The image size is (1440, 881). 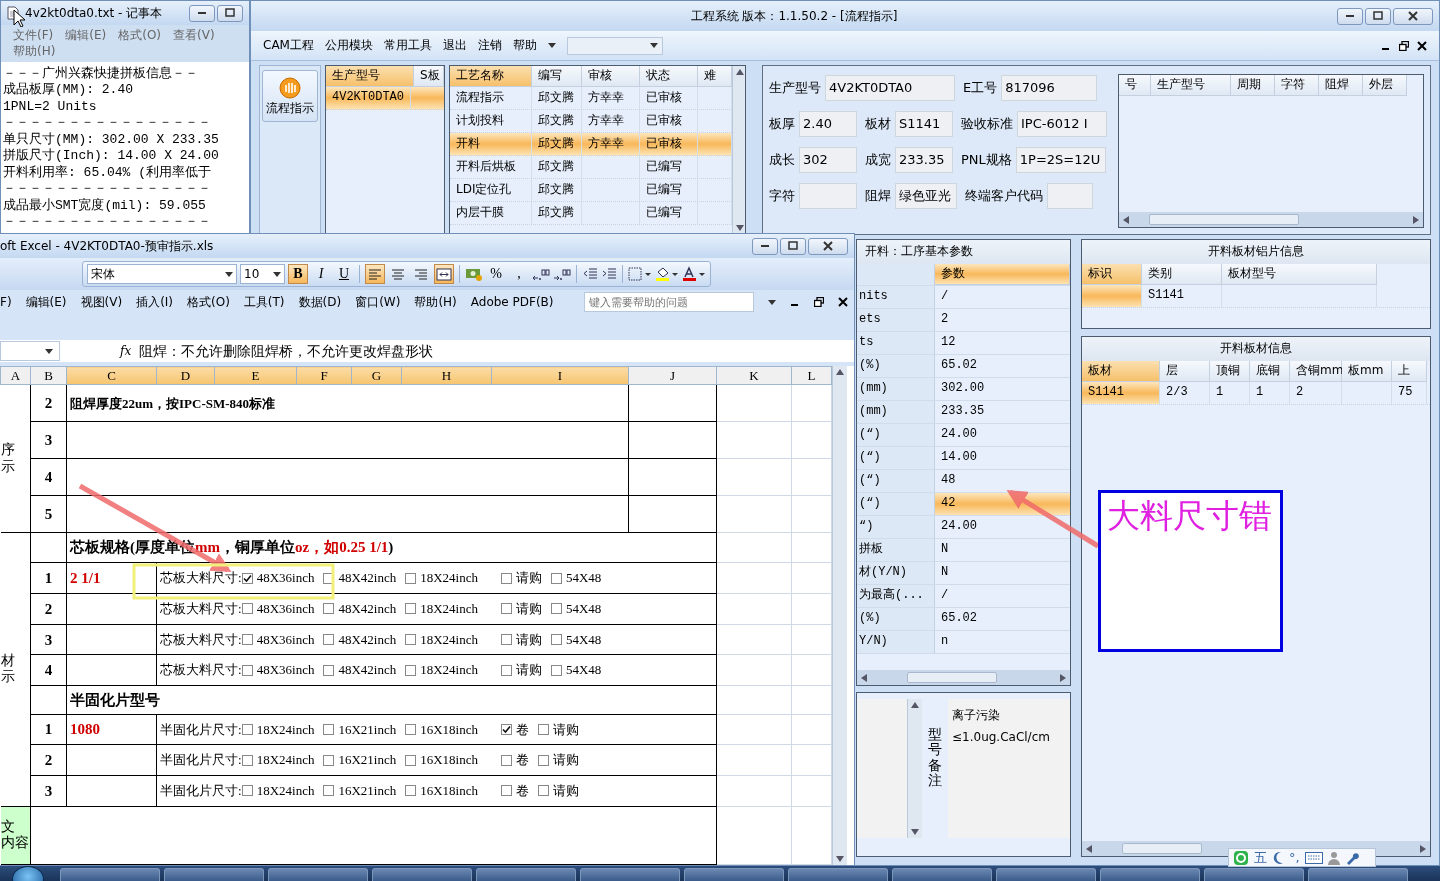 What do you see at coordinates (782, 196) in the screenshot?
I see `field-label: 字符` at bounding box center [782, 196].